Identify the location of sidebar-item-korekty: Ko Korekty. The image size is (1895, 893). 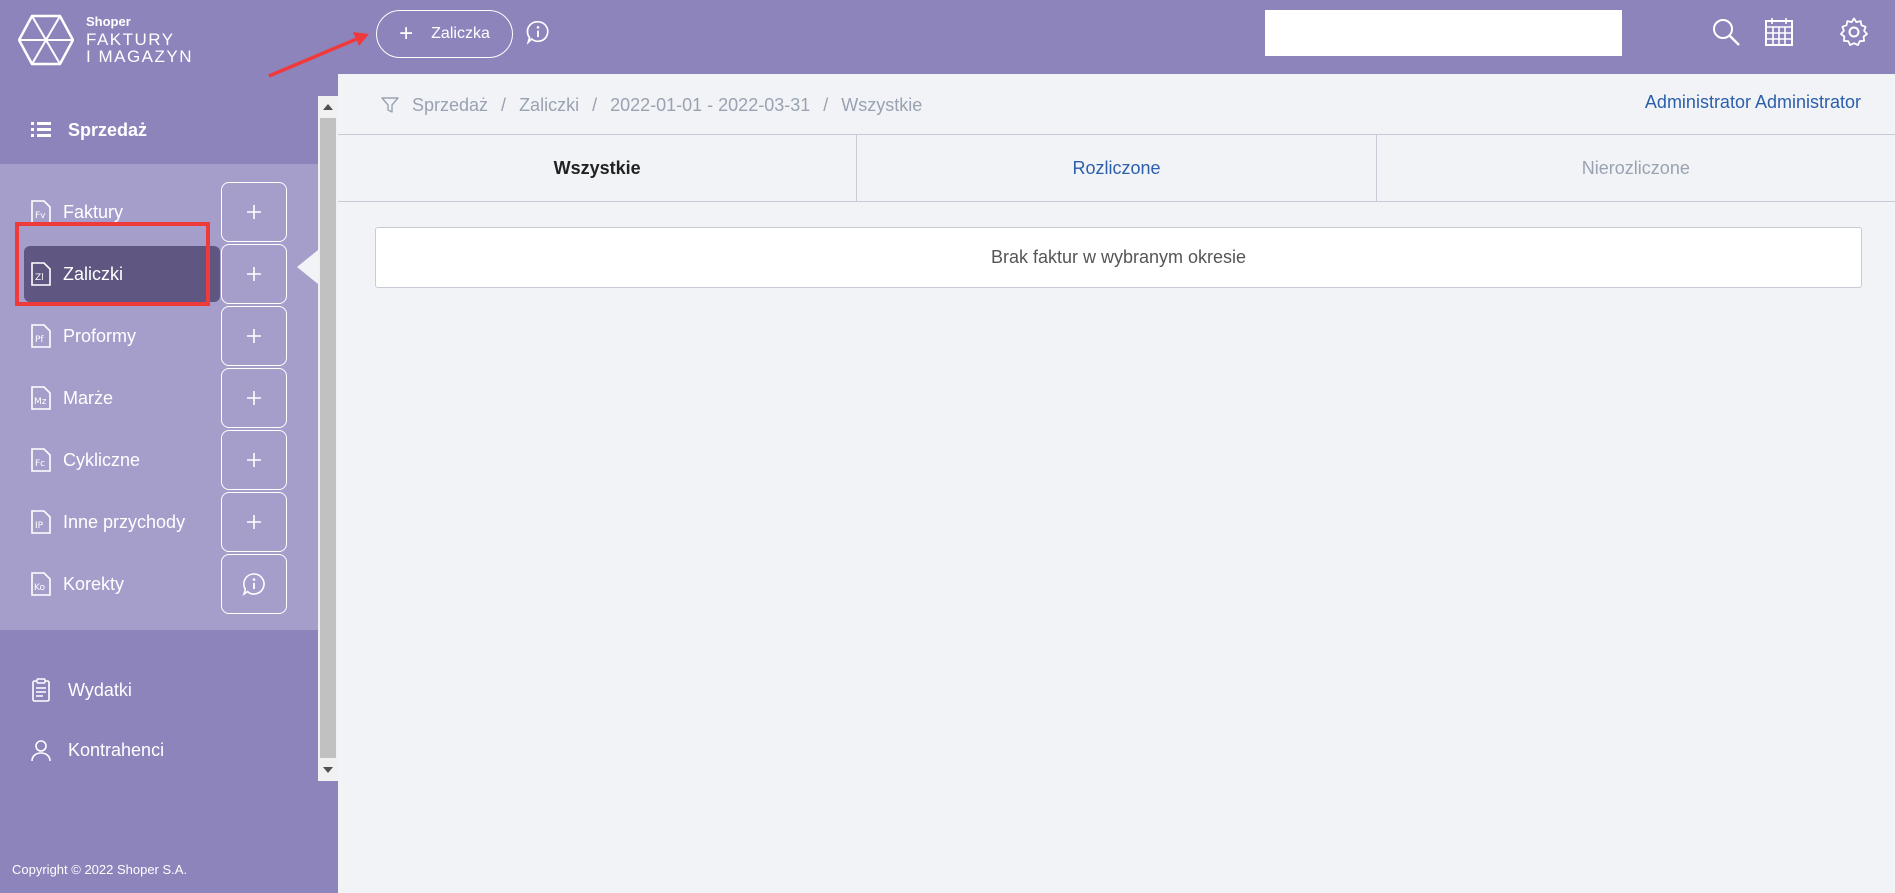
(122, 584).